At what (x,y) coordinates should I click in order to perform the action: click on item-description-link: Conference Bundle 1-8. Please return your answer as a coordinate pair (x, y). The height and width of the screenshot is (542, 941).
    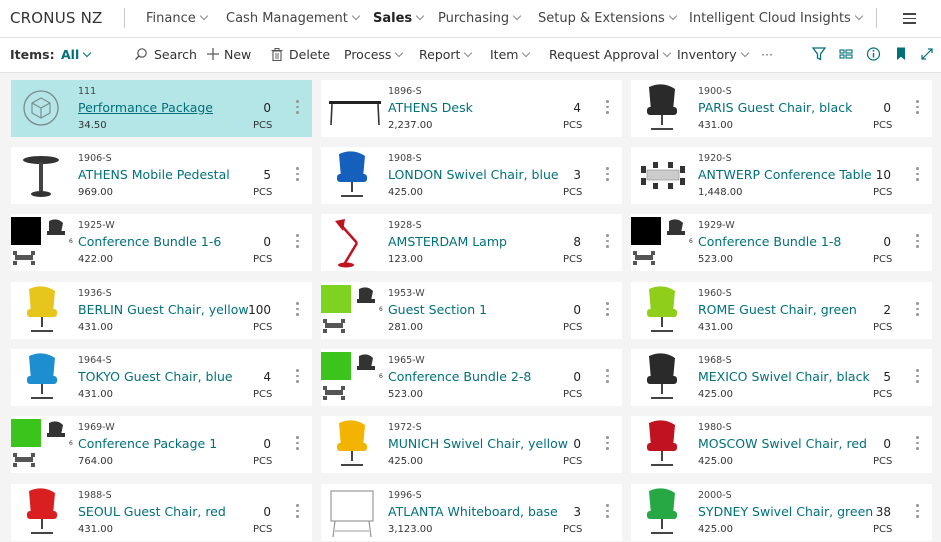
    Looking at the image, I should click on (769, 241).